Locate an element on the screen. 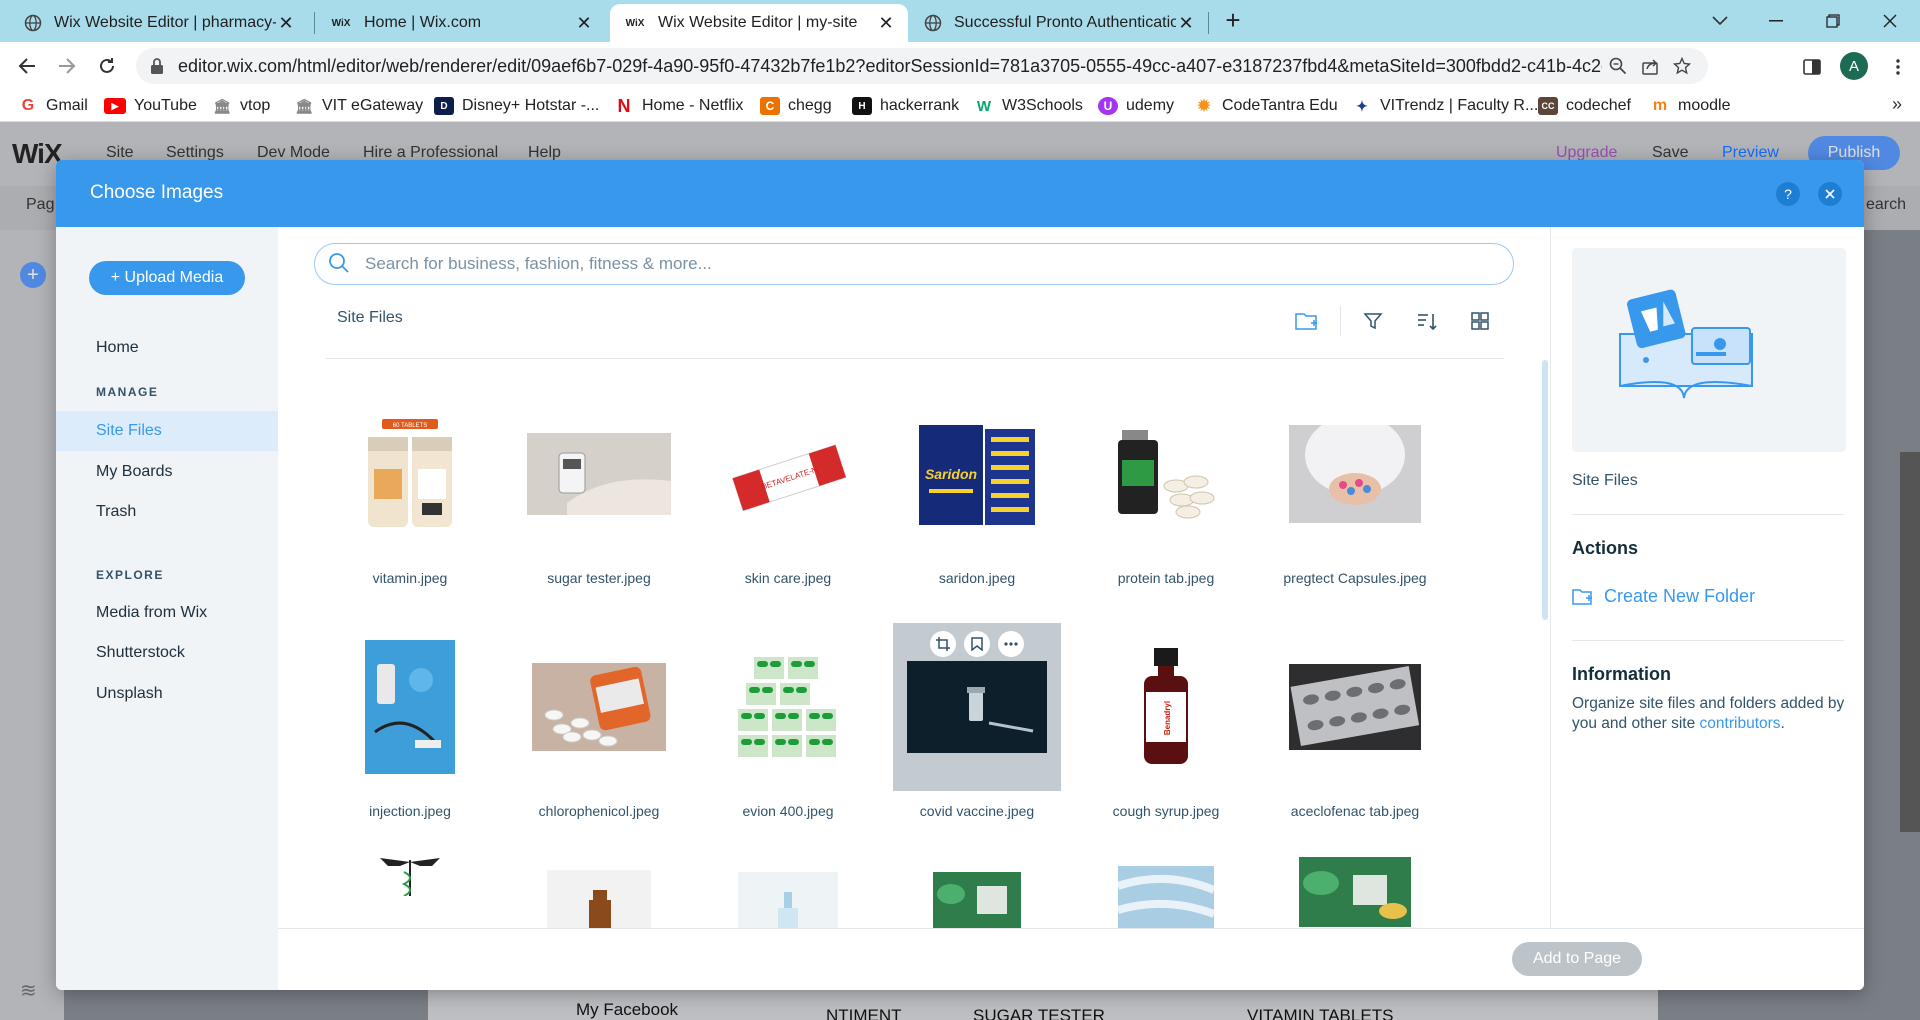  bookmark-label: Home - Netflix is located at coordinates (693, 105).